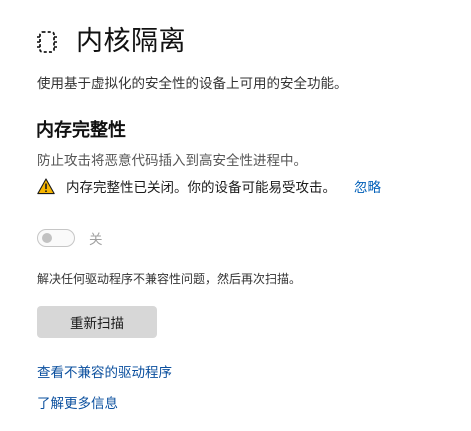  What do you see at coordinates (47, 42) in the screenshot?
I see `chip-icon` at bounding box center [47, 42].